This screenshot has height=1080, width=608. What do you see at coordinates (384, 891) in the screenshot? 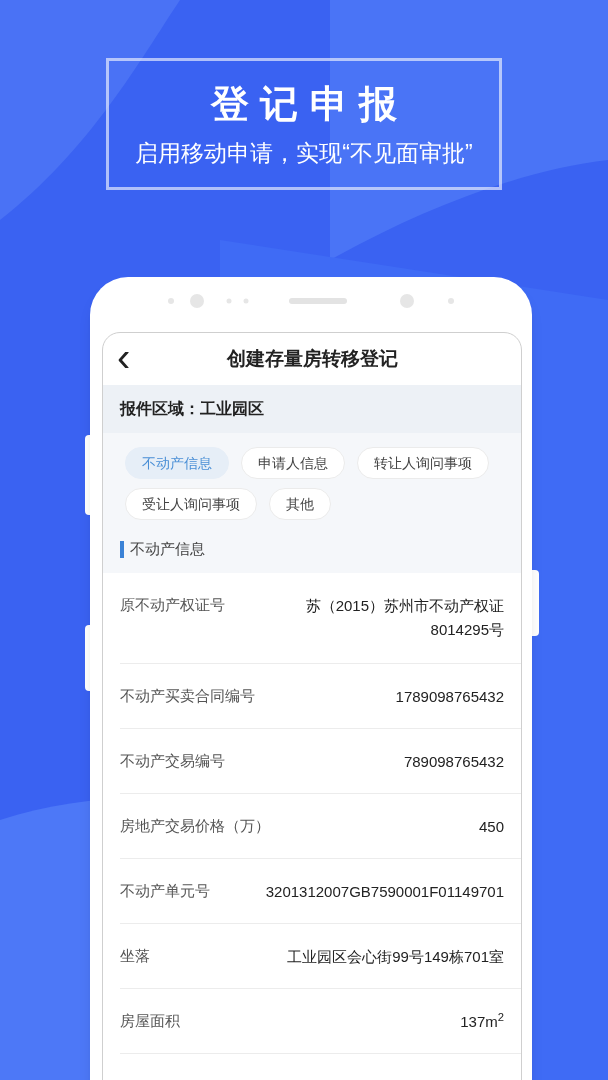
I see `field-value: 3201312007GB7590001F01149701` at bounding box center [384, 891].